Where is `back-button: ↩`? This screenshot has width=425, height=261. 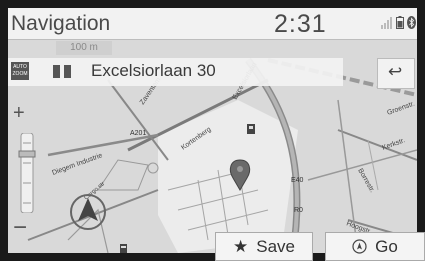
back-button: ↩ is located at coordinates (396, 73).